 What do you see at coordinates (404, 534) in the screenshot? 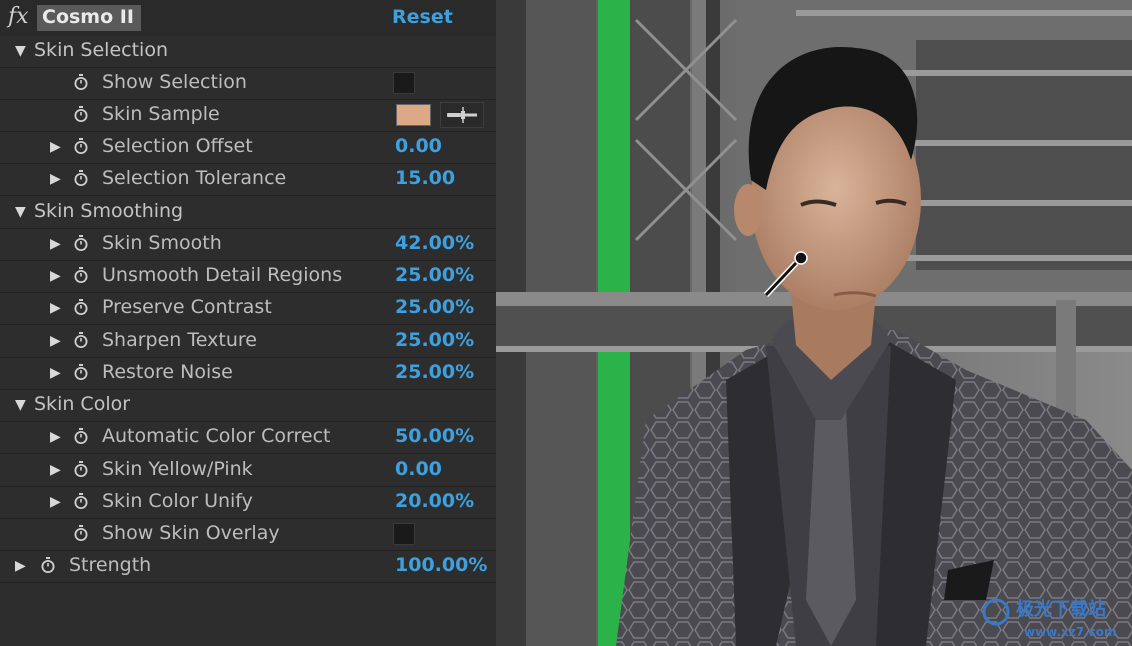
I see `show-skin-overlay-checkbox` at bounding box center [404, 534].